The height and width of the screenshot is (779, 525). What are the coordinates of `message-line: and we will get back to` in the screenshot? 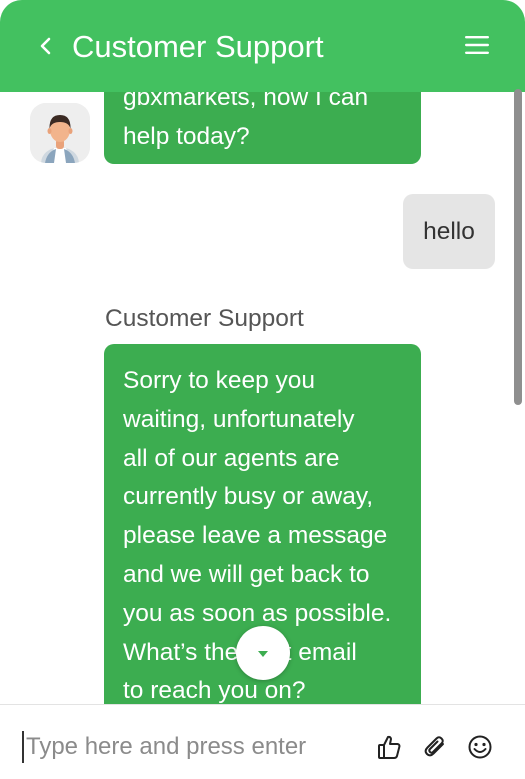 It's located at (246, 574).